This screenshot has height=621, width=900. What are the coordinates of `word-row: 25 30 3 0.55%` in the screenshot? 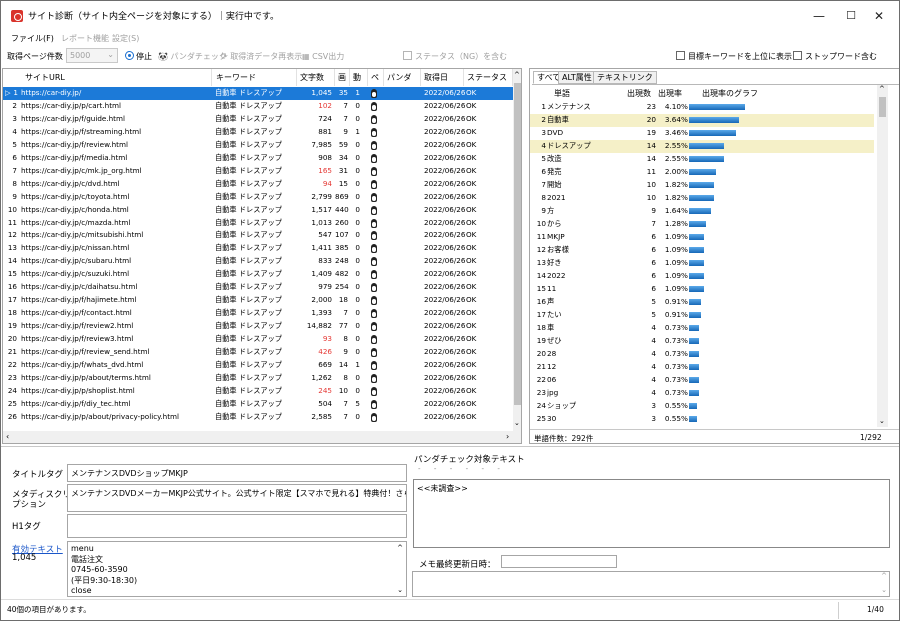 It's located at (702, 419).